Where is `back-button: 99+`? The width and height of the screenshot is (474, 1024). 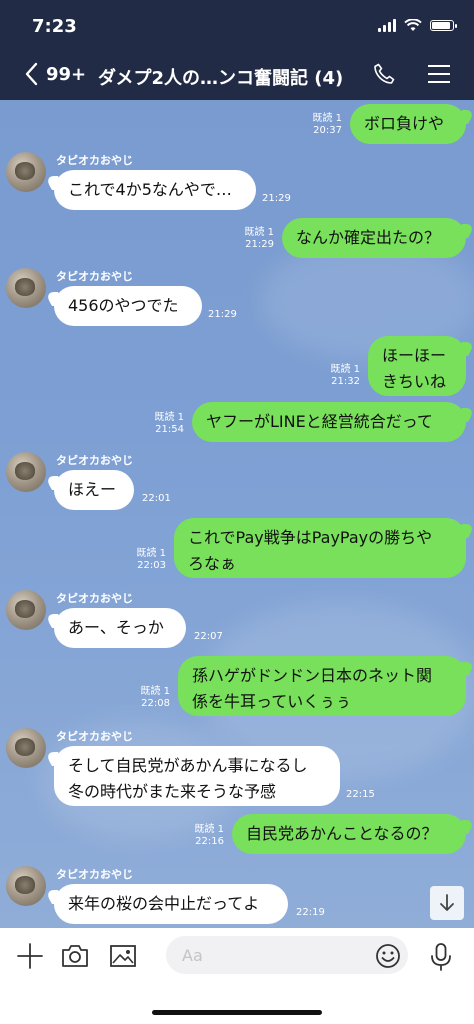
back-button: 99+ is located at coordinates (55, 74).